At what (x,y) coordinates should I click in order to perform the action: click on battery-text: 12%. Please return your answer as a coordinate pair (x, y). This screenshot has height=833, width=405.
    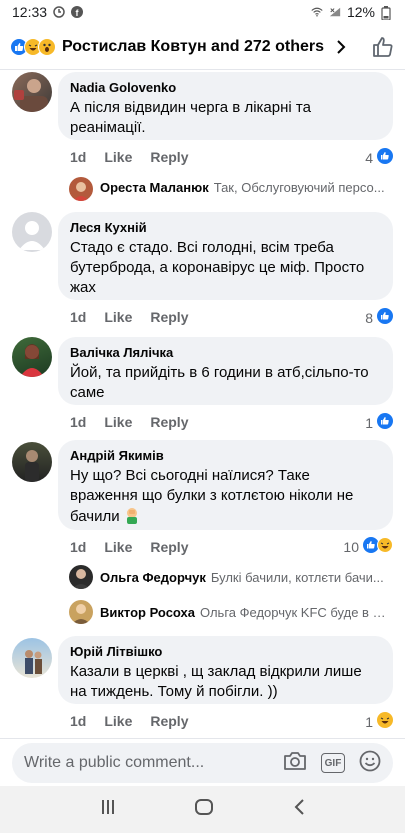
    Looking at the image, I should click on (360, 12).